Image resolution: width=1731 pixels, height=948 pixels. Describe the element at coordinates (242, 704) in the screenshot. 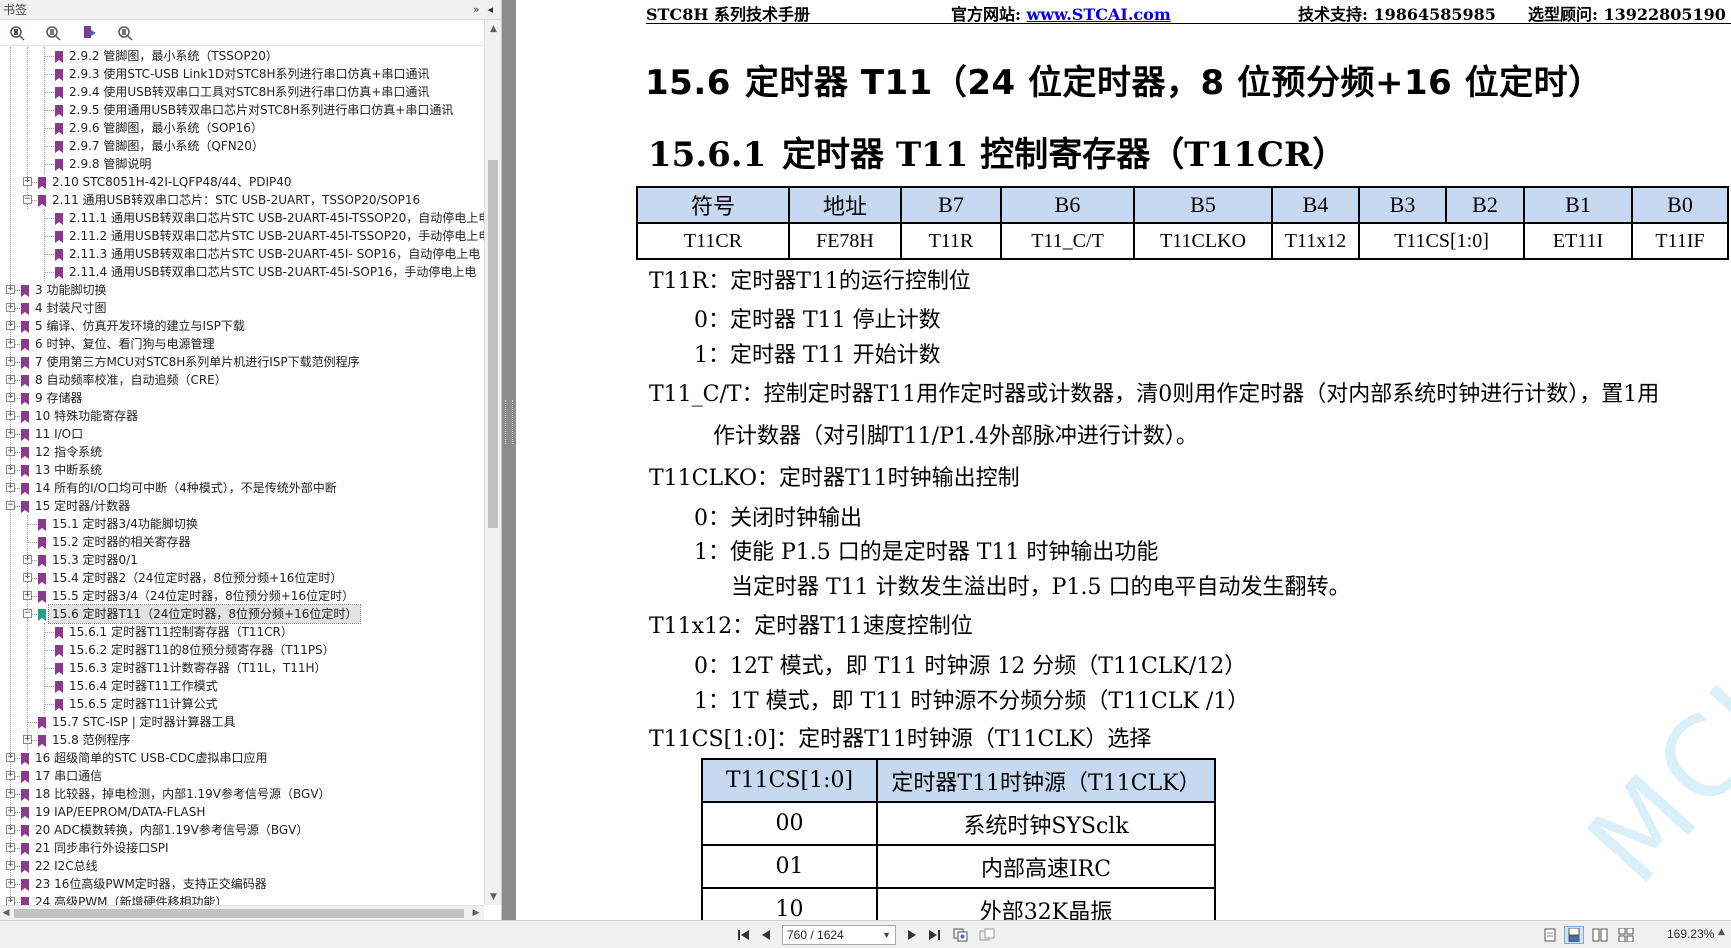

I see `bookmark-item: 15.6.5 定时器T11计算公式` at that location.